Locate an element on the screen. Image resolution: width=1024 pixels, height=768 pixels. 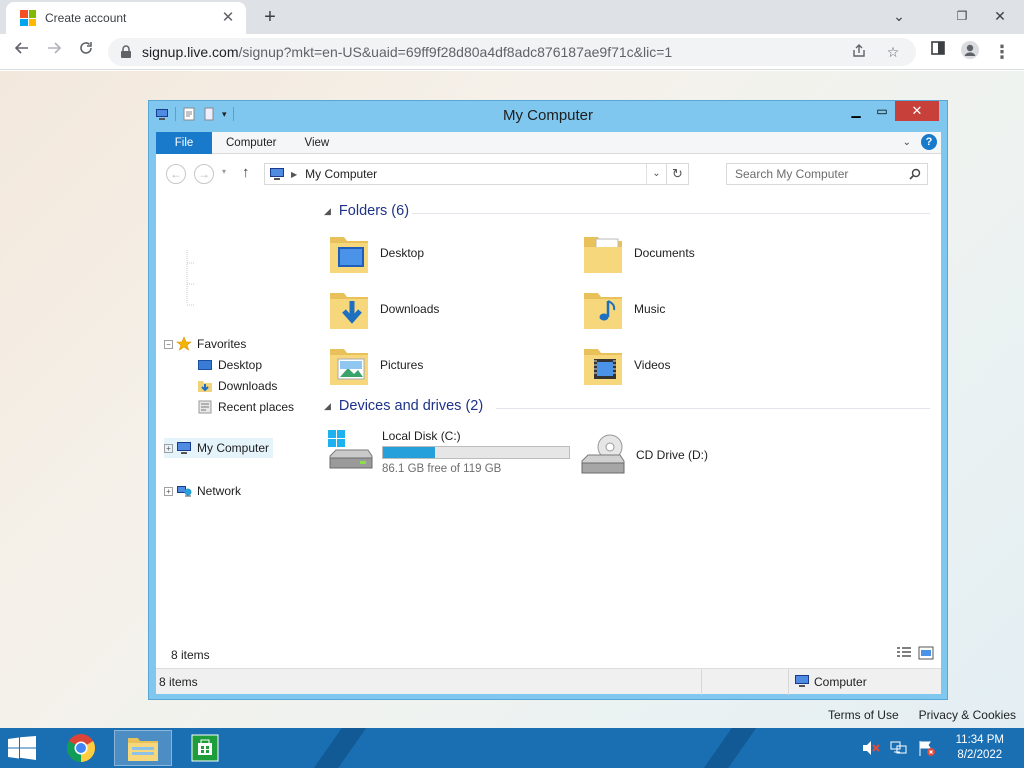
folder-label: Videos is located at coordinates (652, 365).